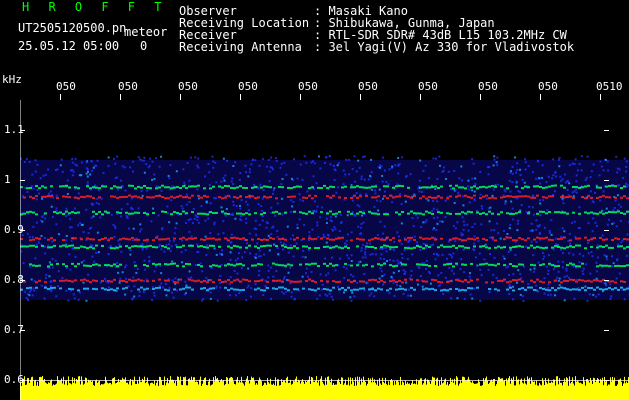 The height and width of the screenshot is (400, 629). I want to click on y-tick-label: 1, so click(7, 179).